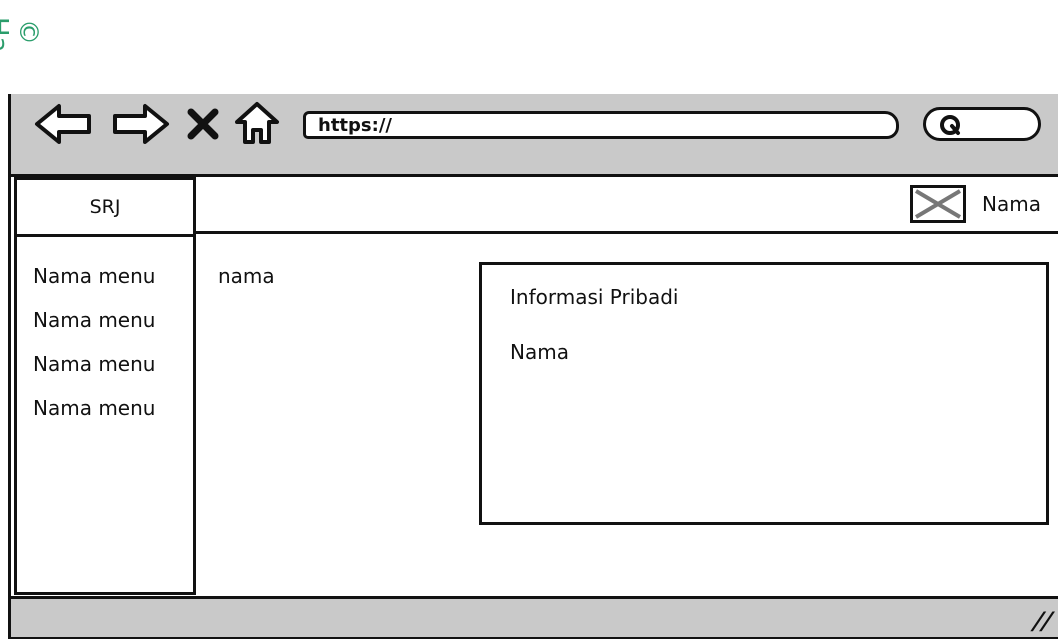 This screenshot has height=639, width=1058. I want to click on close-icon, so click(203, 124).